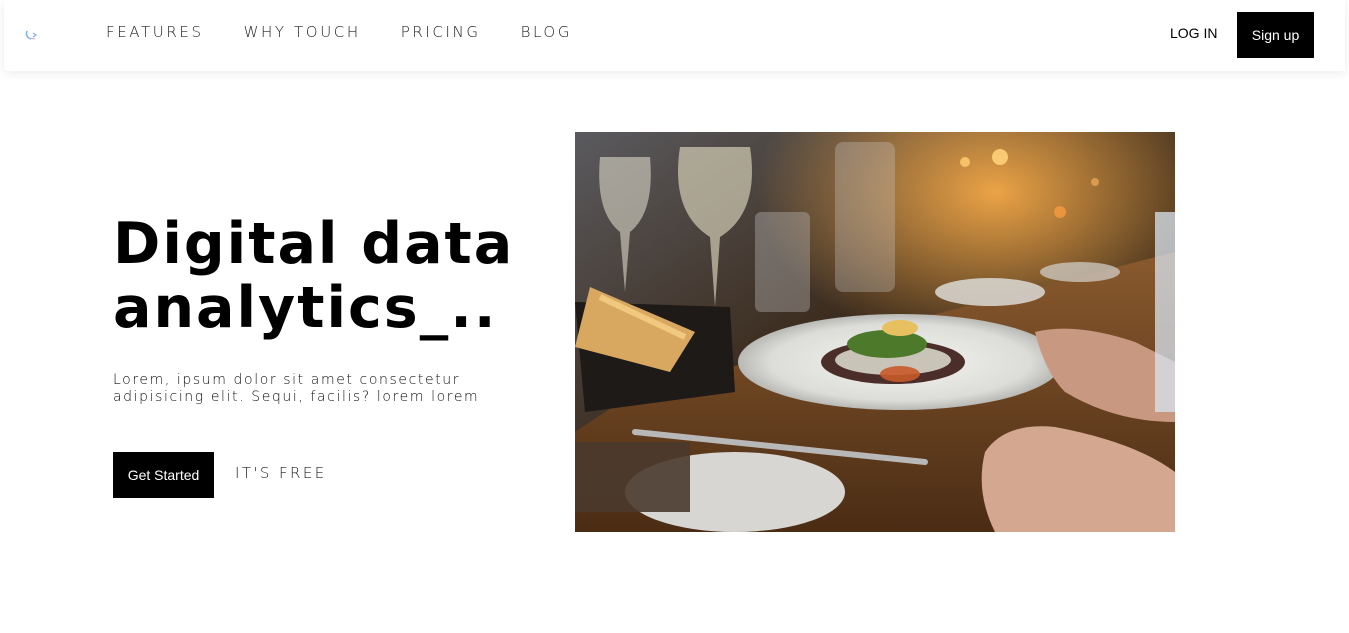  I want to click on free-note: IT'S FREE, so click(281, 473).